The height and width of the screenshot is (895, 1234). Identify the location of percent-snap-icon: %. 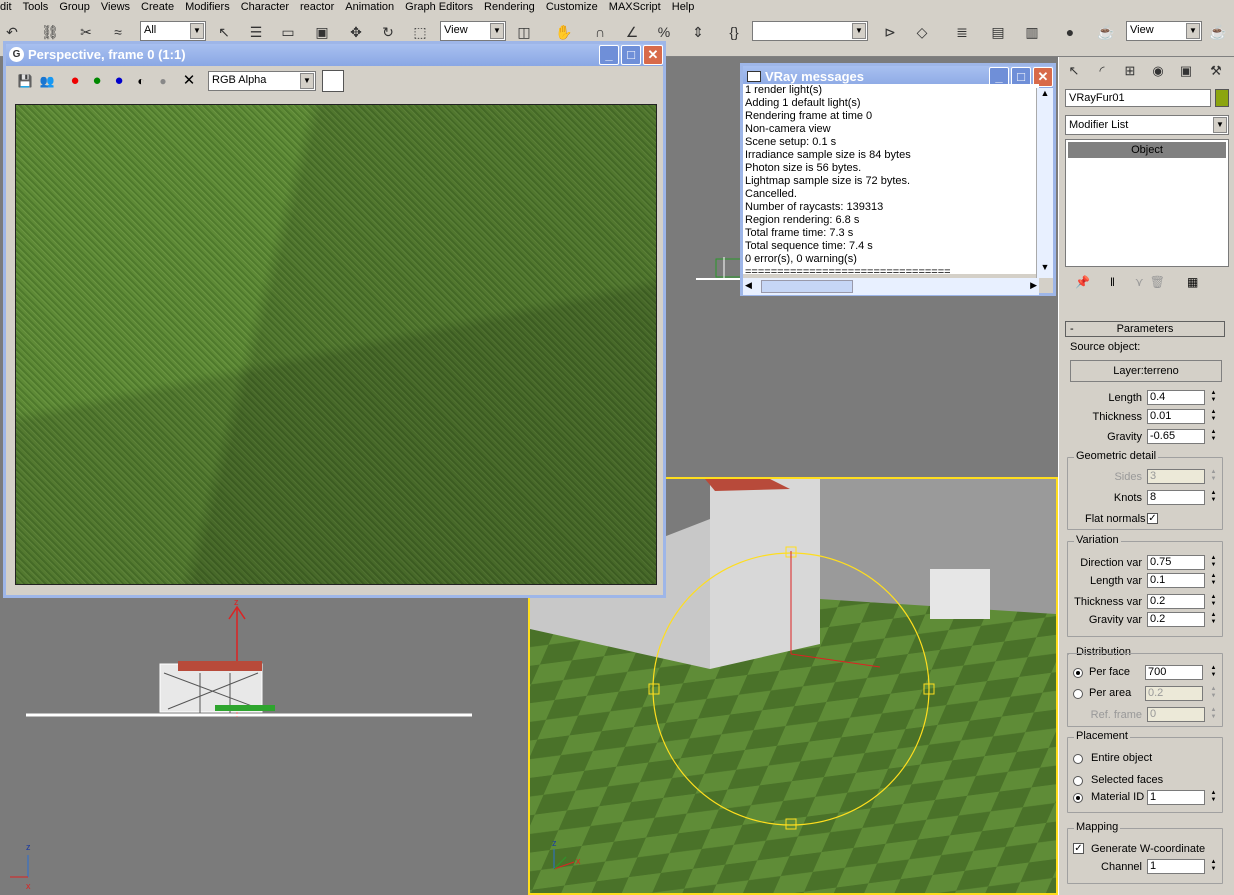
(664, 32).